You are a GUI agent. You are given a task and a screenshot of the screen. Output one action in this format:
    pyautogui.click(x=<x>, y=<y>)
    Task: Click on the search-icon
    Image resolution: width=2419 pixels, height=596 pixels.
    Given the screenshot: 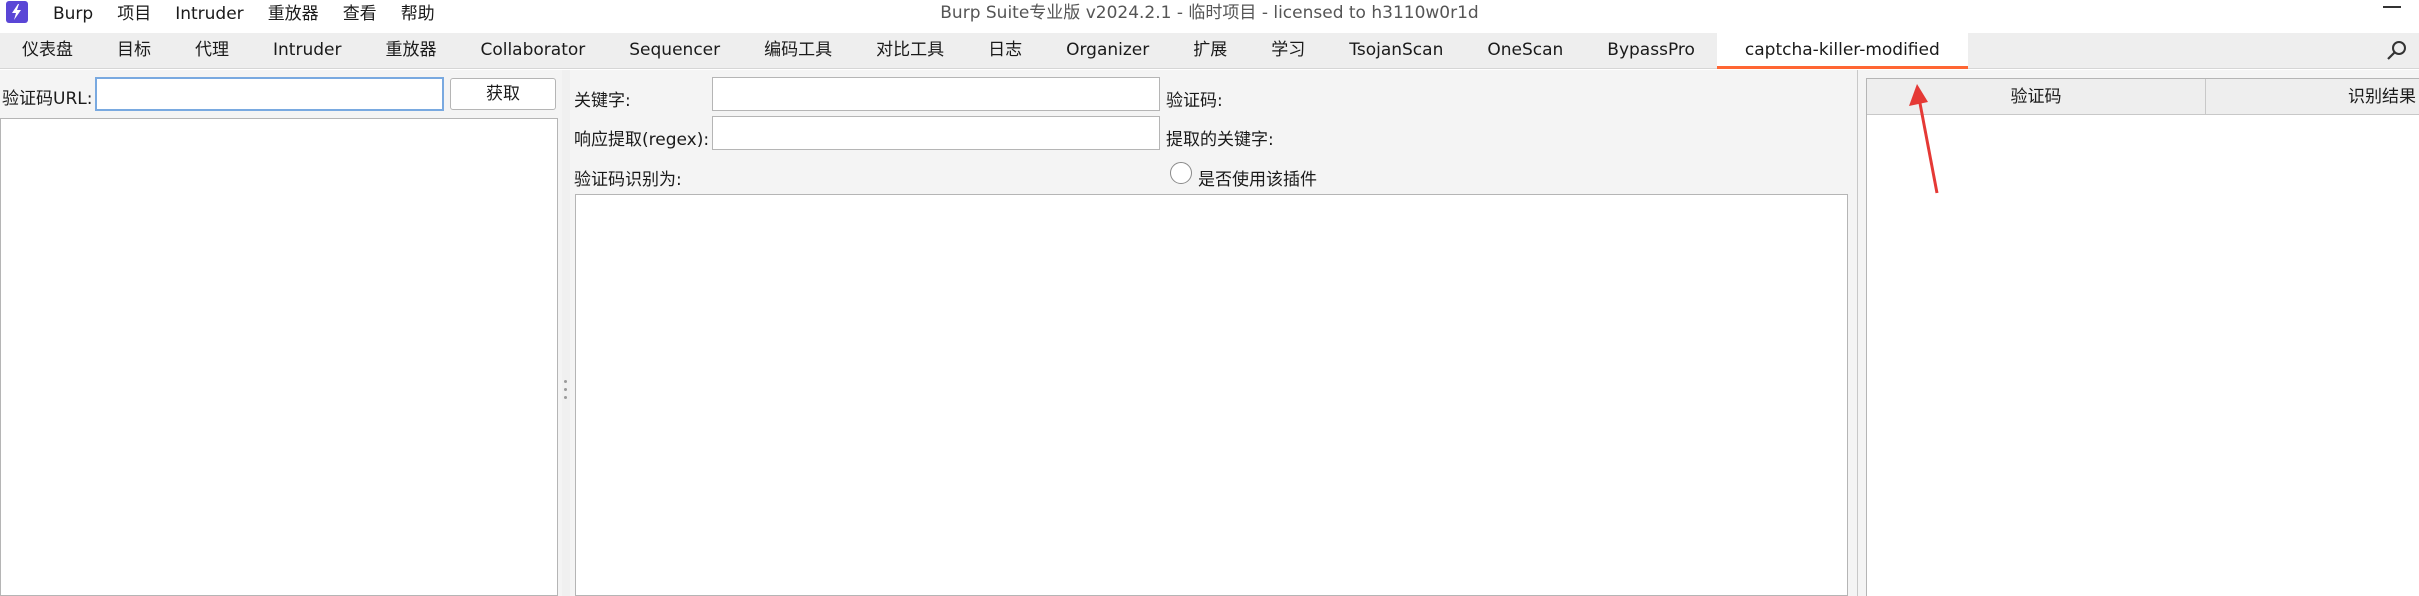 What is the action you would take?
    pyautogui.click(x=2397, y=51)
    